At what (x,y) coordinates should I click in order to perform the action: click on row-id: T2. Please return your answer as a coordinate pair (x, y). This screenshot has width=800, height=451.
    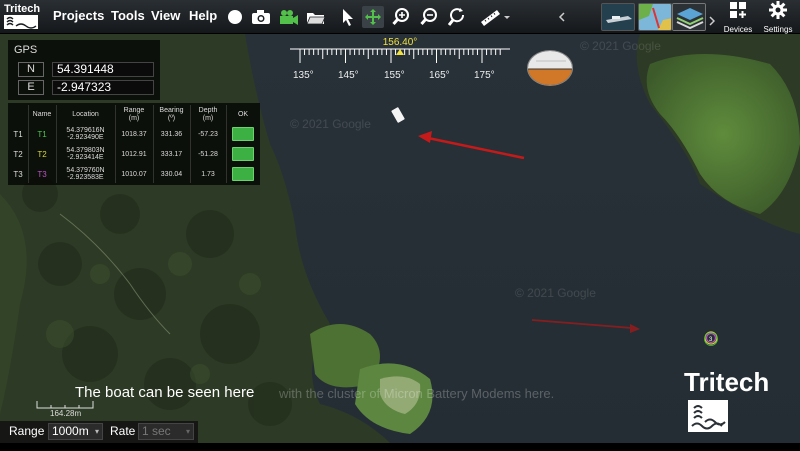
    Looking at the image, I should click on (18, 154).